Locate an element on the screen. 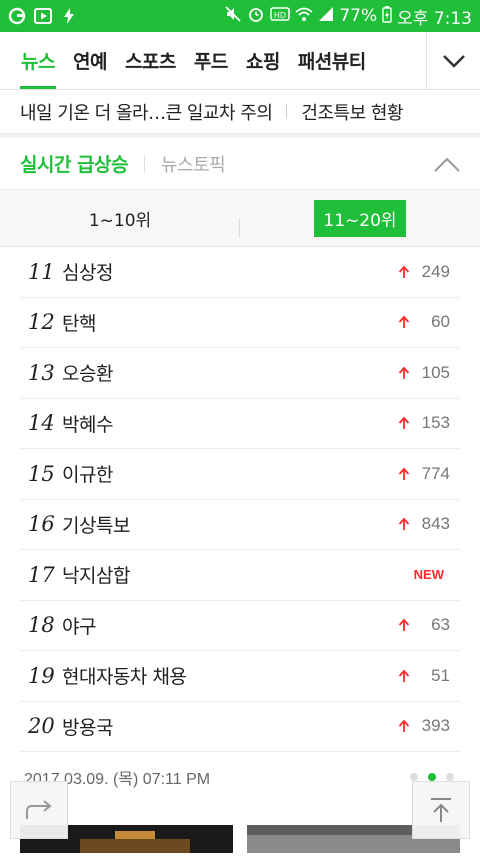  share-icon is located at coordinates (39, 810).